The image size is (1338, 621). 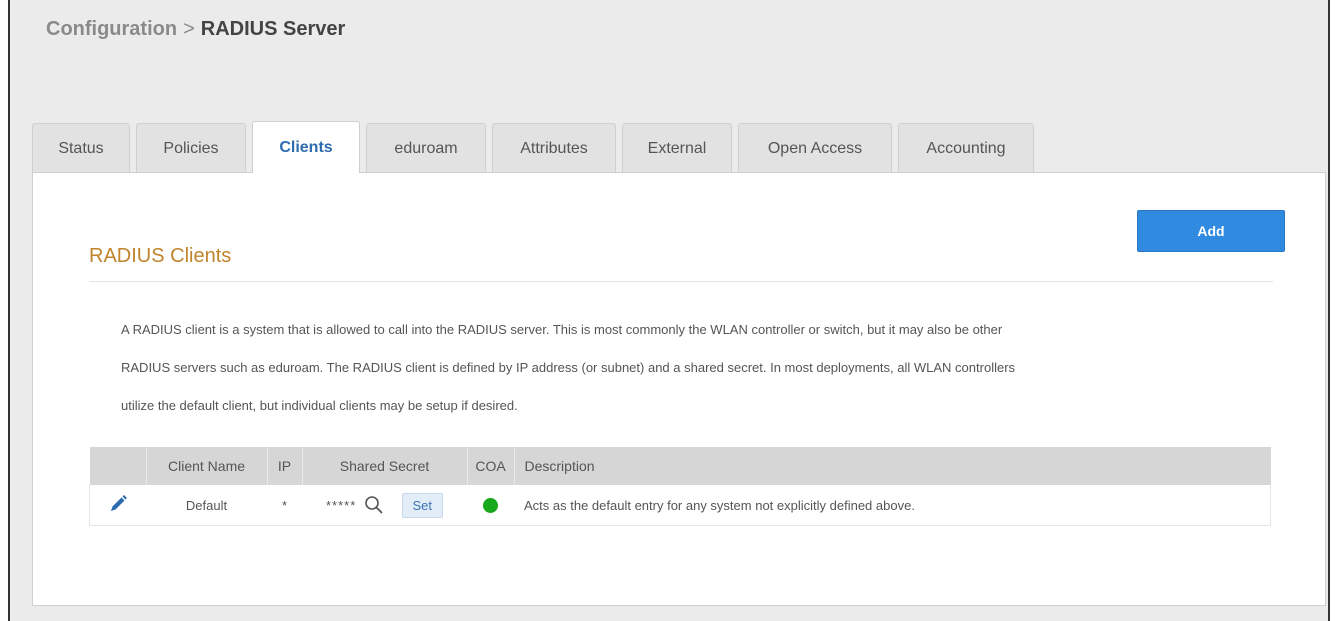 I want to click on pencil-icon, so click(x=118, y=504).